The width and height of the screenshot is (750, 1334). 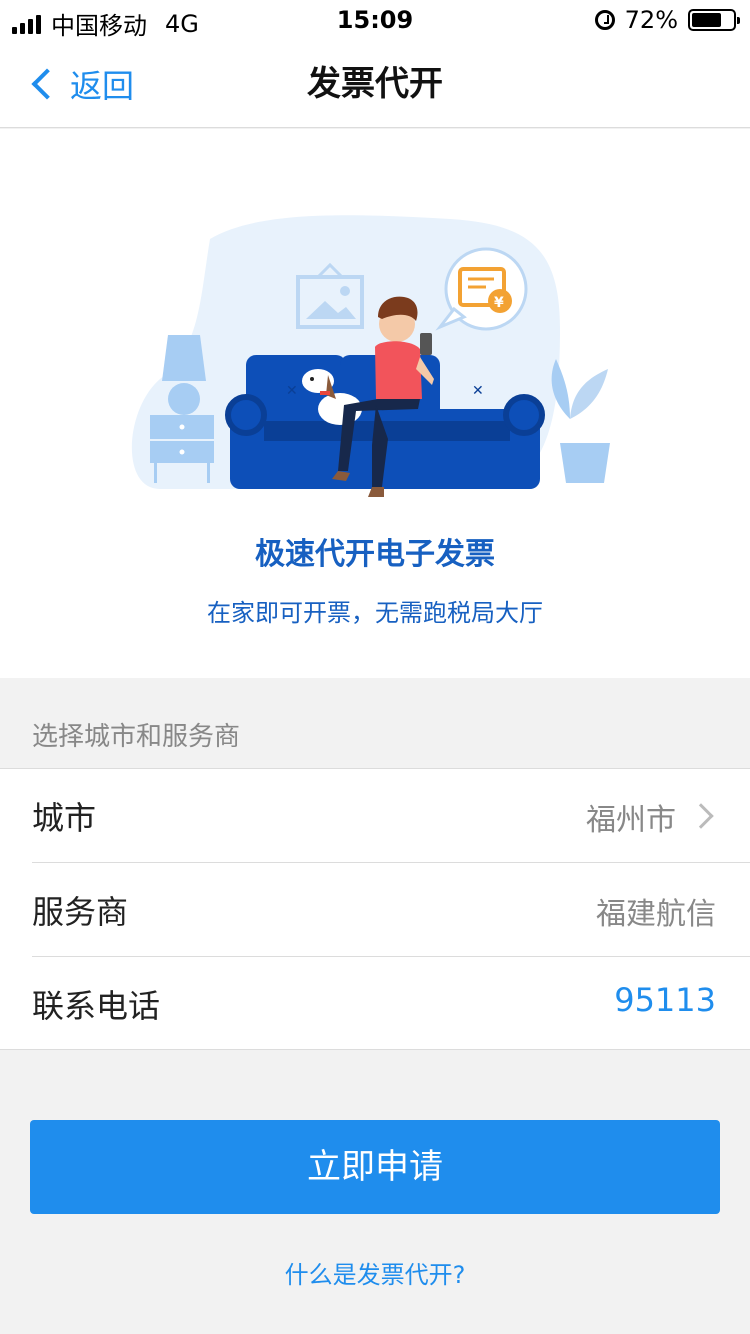 What do you see at coordinates (375, 1167) in the screenshot?
I see `apply-button: 立即申请` at bounding box center [375, 1167].